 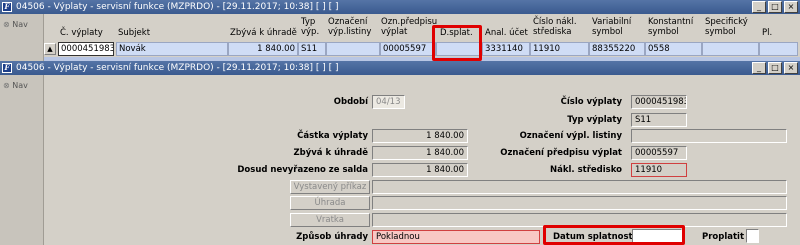 I want to click on cell-oznaceni, so click(x=353, y=49).